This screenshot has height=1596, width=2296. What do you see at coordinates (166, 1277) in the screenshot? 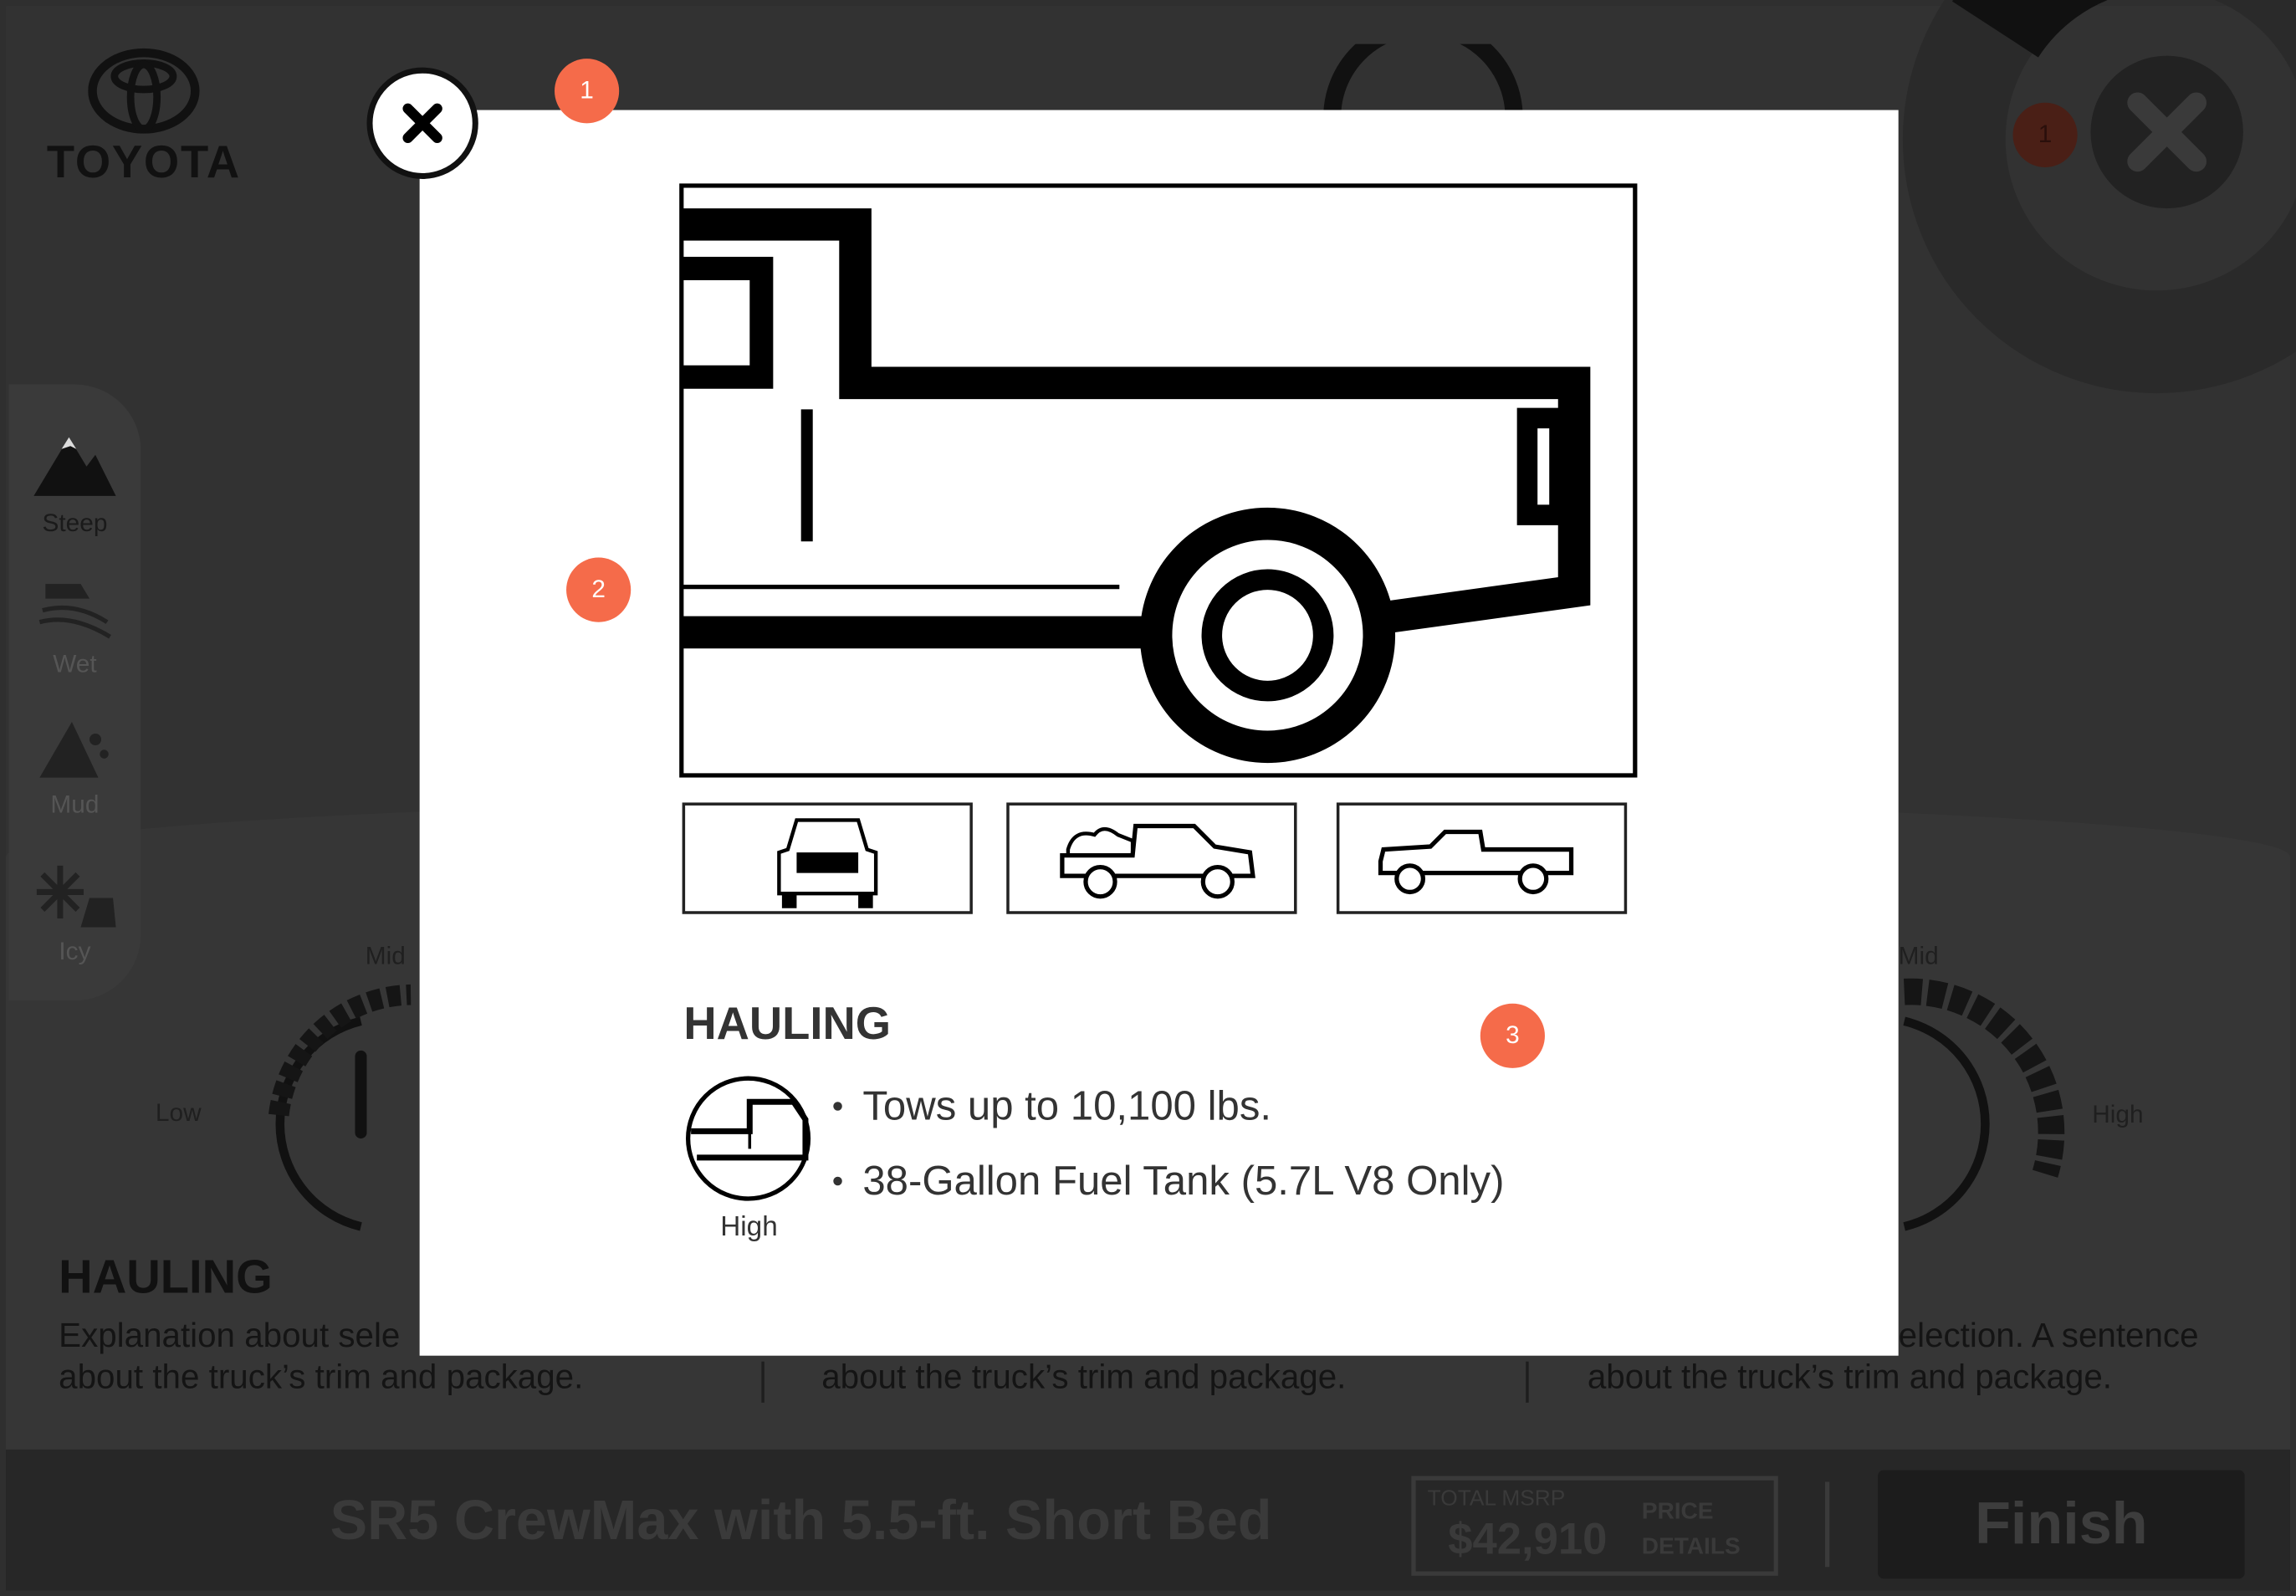
I see `background-section-heading: HAULING` at bounding box center [166, 1277].